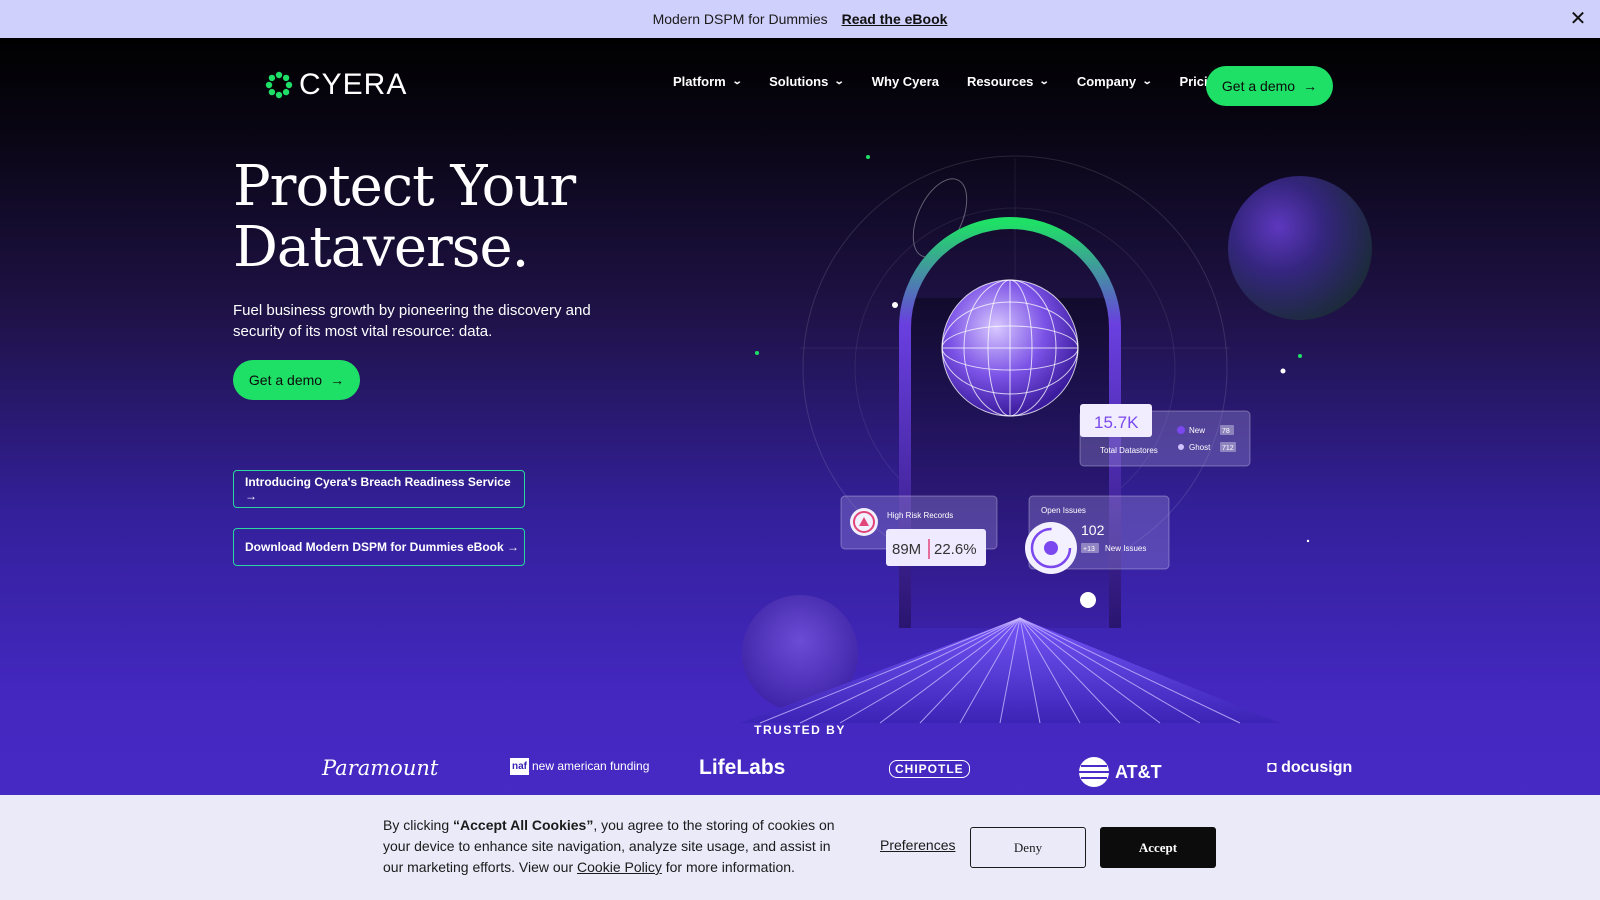  Describe the element at coordinates (523, 825) in the screenshot. I see `cookie-text-bold: “Accept All Cookies”` at that location.